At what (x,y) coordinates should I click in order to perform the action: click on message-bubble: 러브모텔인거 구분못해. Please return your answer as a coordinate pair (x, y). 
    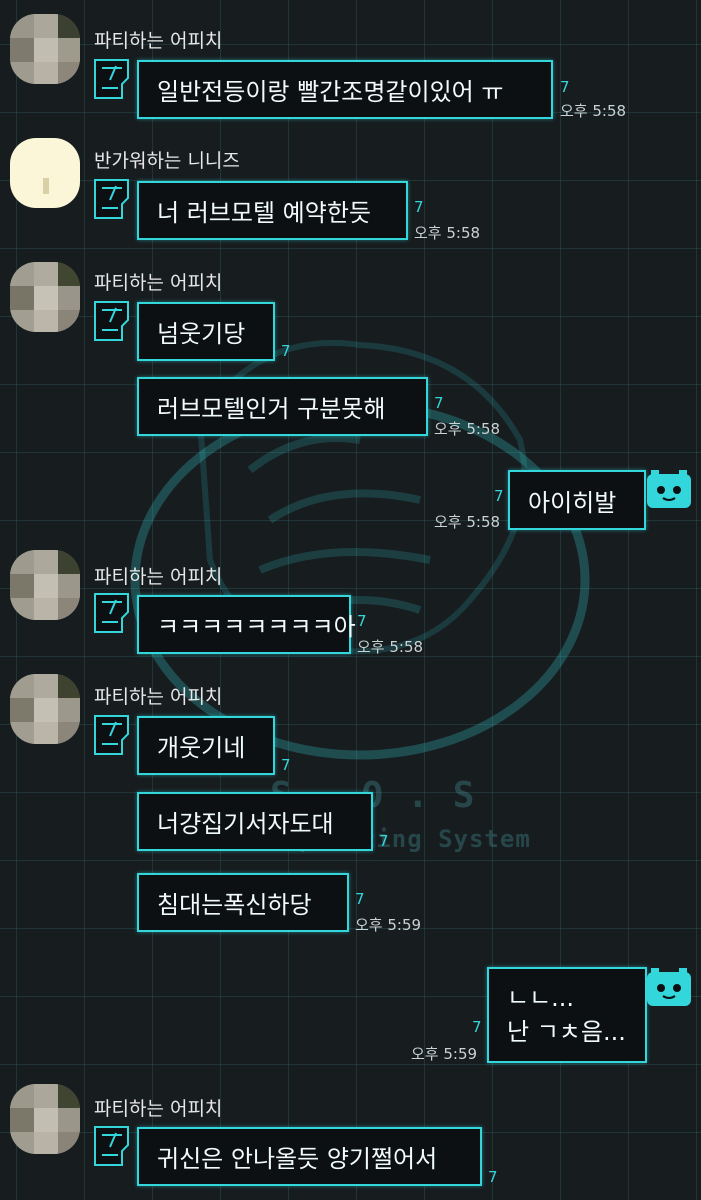
    Looking at the image, I should click on (282, 406).